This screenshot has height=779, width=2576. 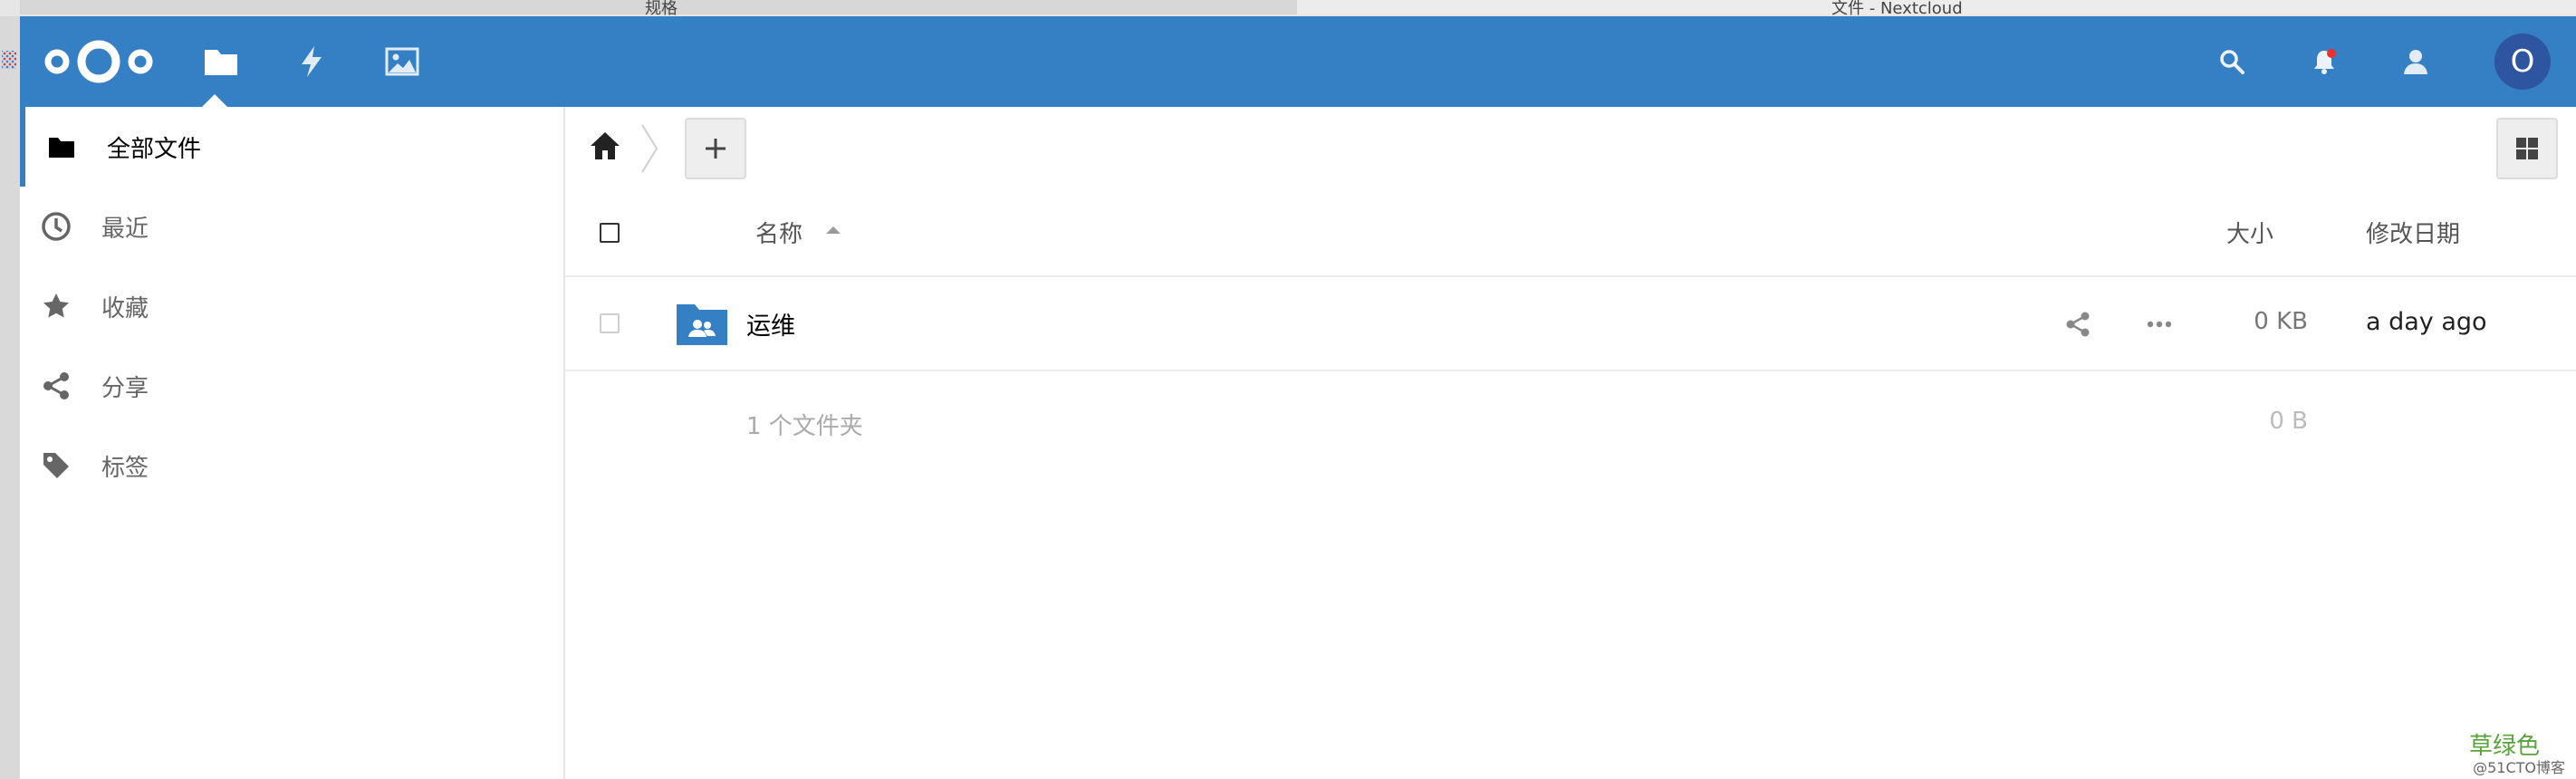 I want to click on sort-ascending-icon, so click(x=833, y=230).